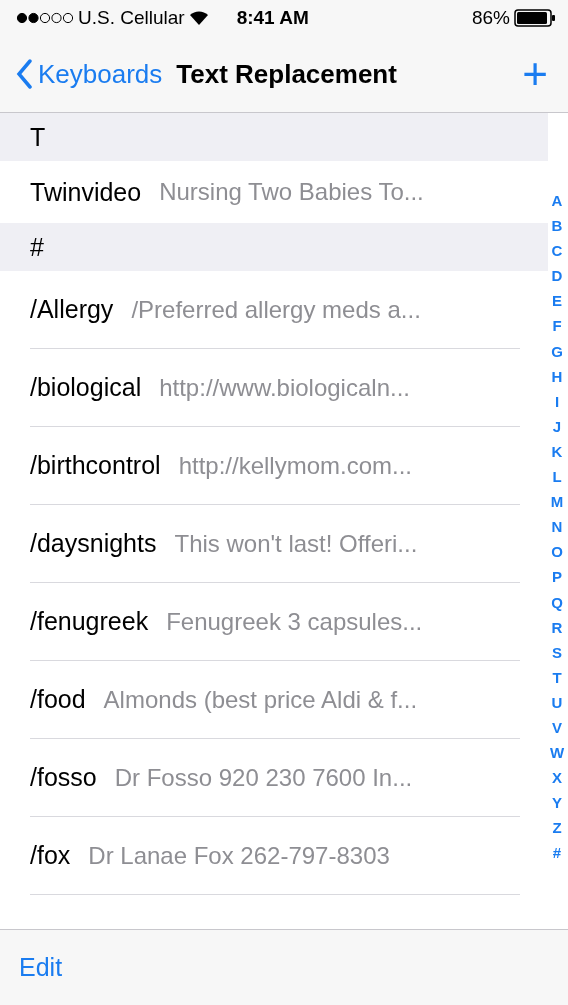 This screenshot has width=568, height=1005. Describe the element at coordinates (58, 699) in the screenshot. I see `shortcut-phrase: /food` at that location.